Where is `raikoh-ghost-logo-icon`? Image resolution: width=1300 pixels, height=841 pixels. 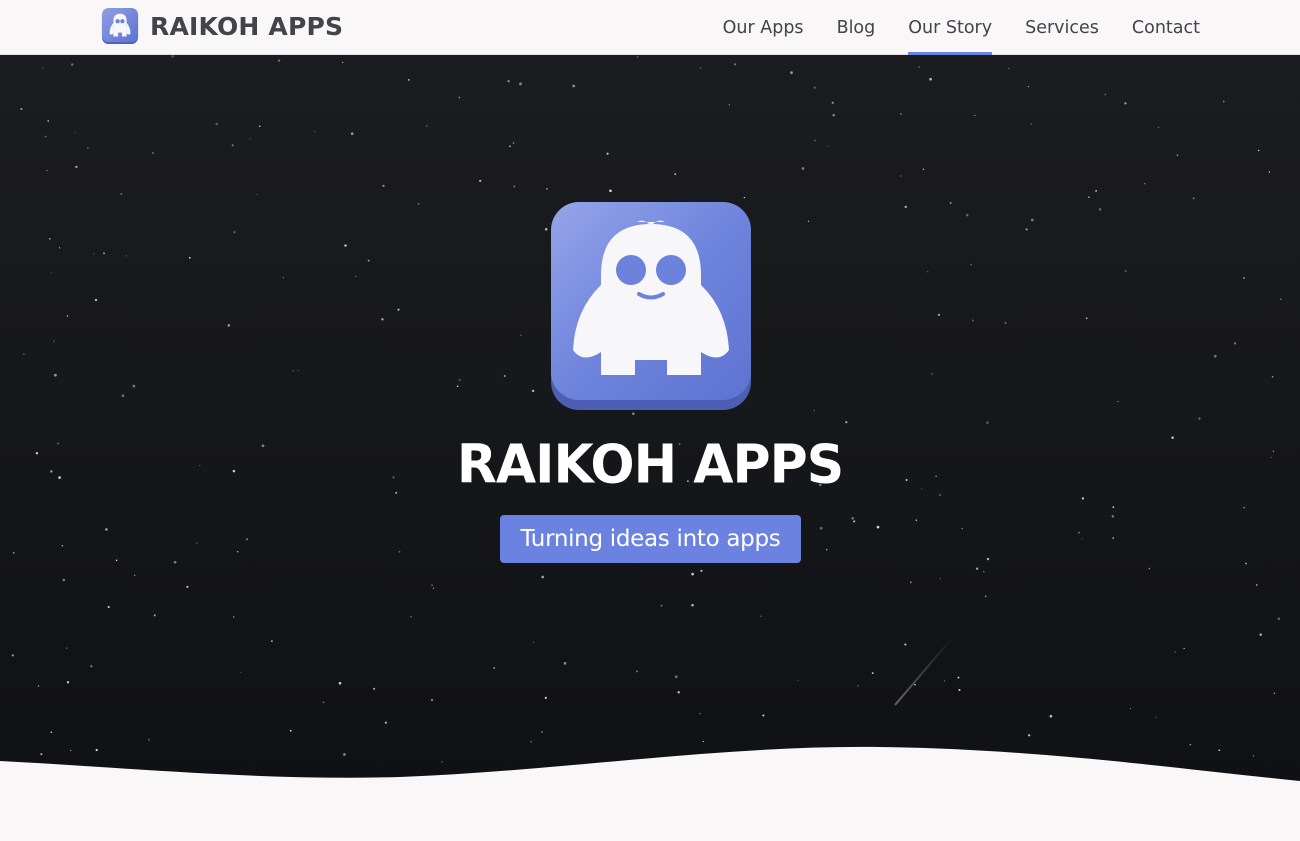 raikoh-ghost-logo-icon is located at coordinates (120, 26).